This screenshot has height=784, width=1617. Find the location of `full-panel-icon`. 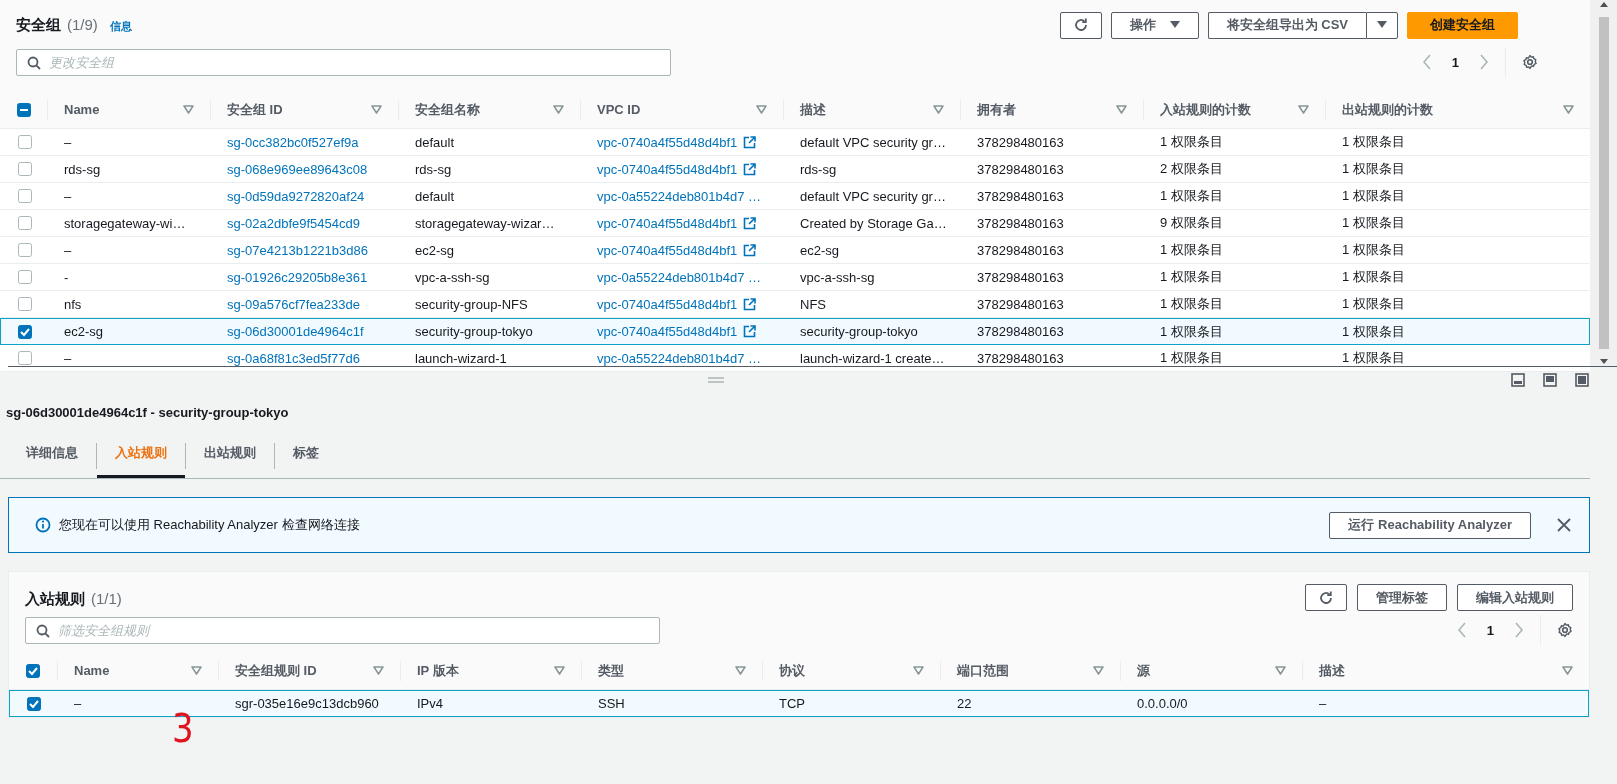

full-panel-icon is located at coordinates (1582, 380).